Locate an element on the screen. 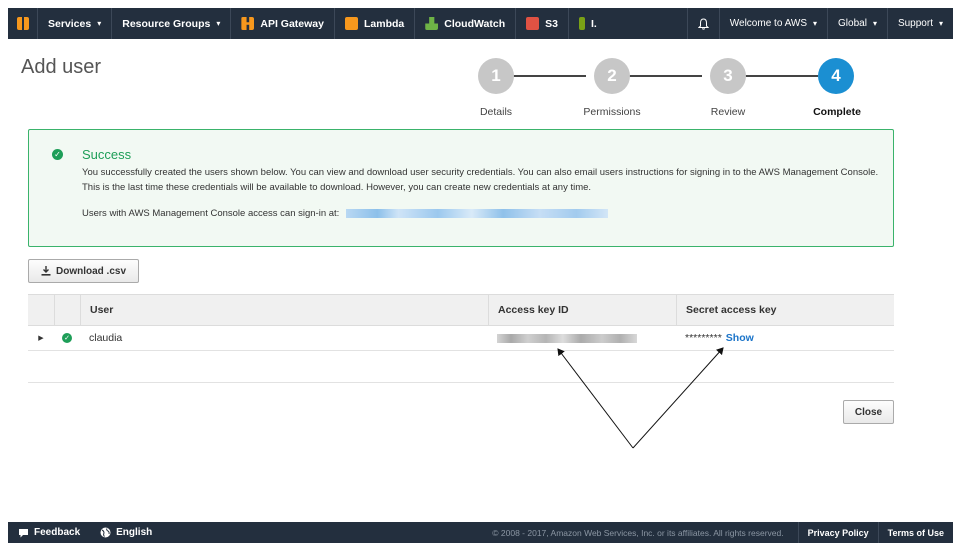 This screenshot has width=961, height=543. header-user: User is located at coordinates (284, 310).